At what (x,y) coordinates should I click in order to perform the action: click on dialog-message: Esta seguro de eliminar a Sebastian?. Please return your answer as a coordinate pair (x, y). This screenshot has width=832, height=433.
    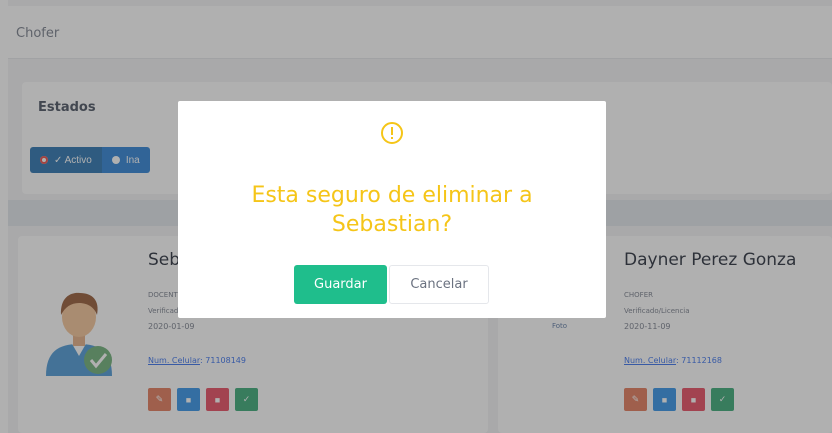
    Looking at the image, I should click on (392, 210).